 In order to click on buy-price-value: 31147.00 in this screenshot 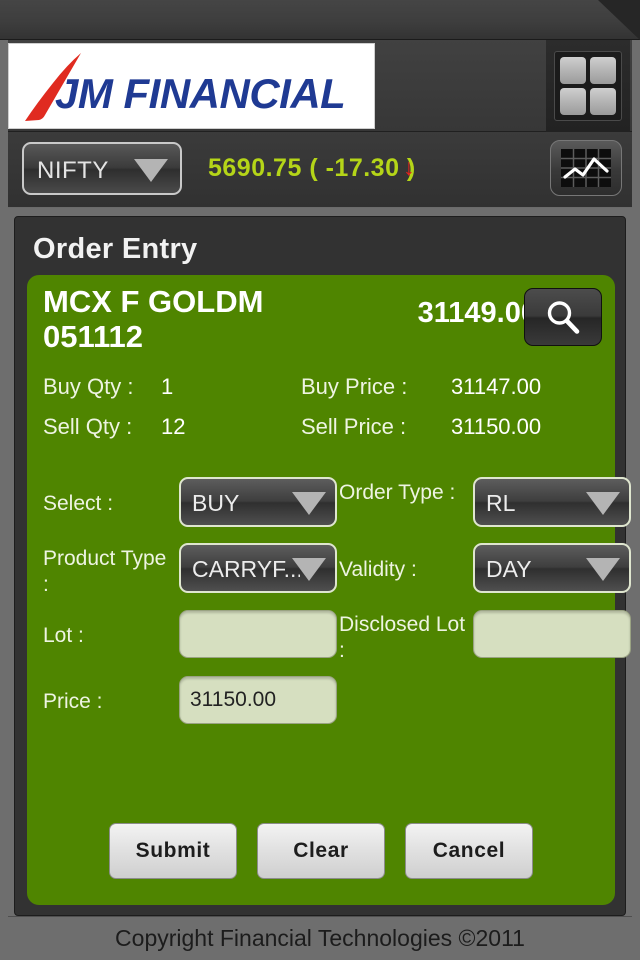, I will do `click(496, 386)`.